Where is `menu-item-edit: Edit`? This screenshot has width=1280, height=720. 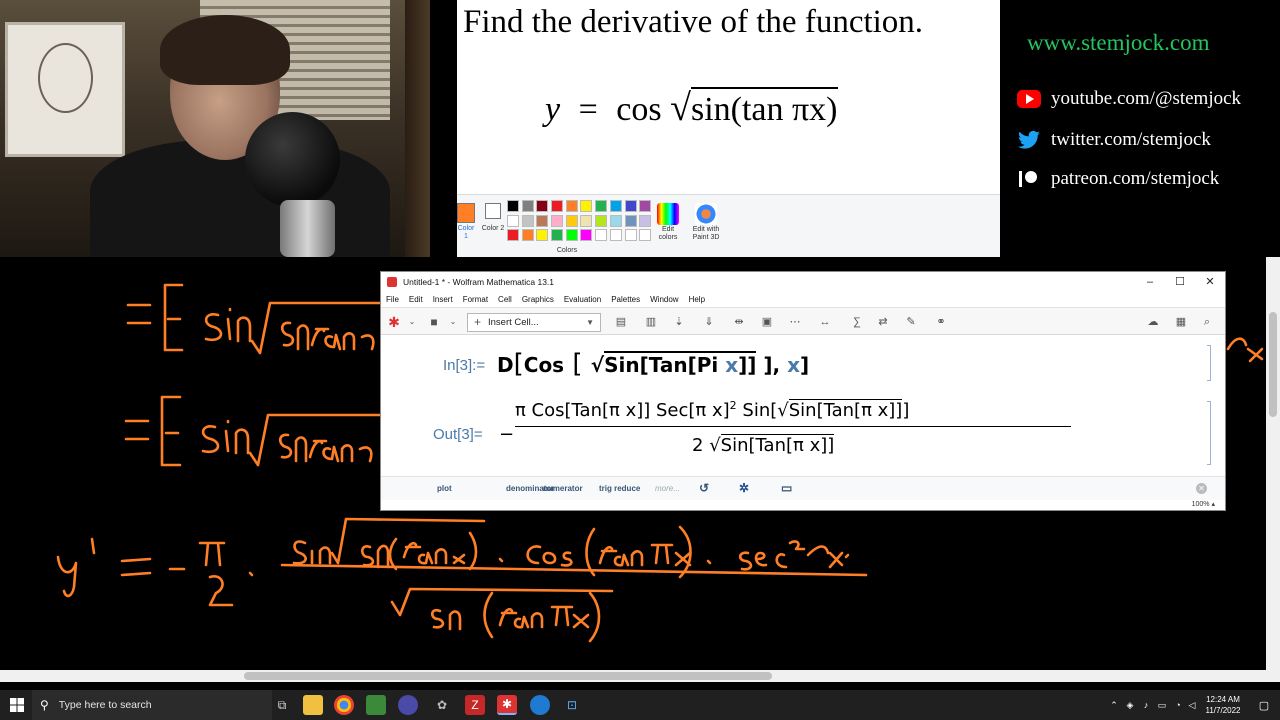 menu-item-edit: Edit is located at coordinates (416, 299).